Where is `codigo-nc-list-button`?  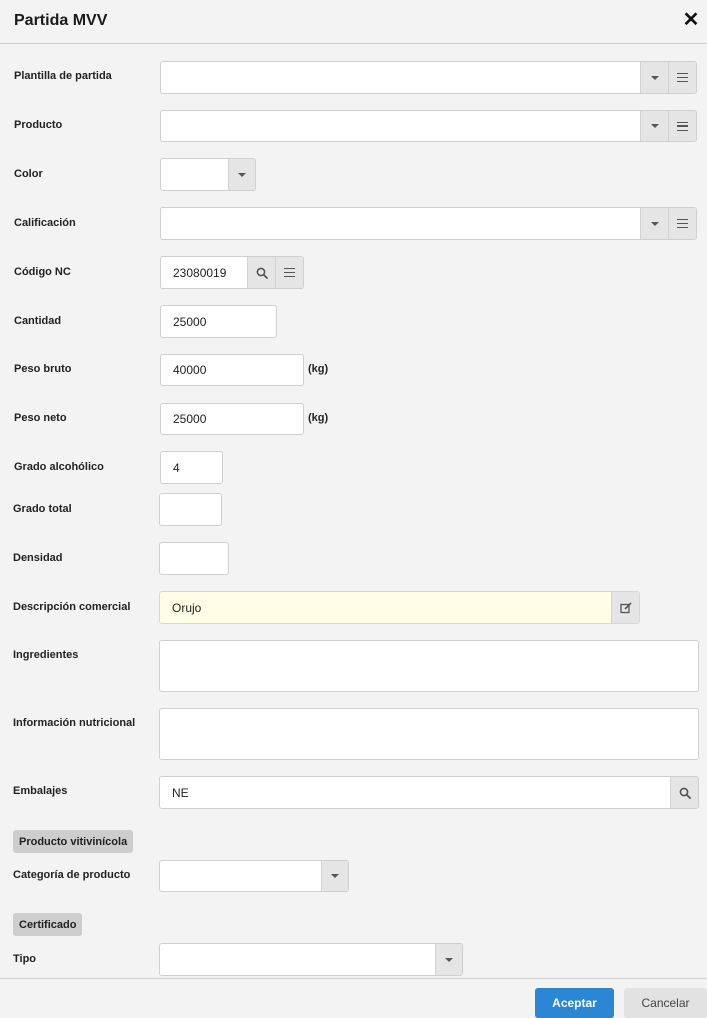
codigo-nc-list-button is located at coordinates (289, 272).